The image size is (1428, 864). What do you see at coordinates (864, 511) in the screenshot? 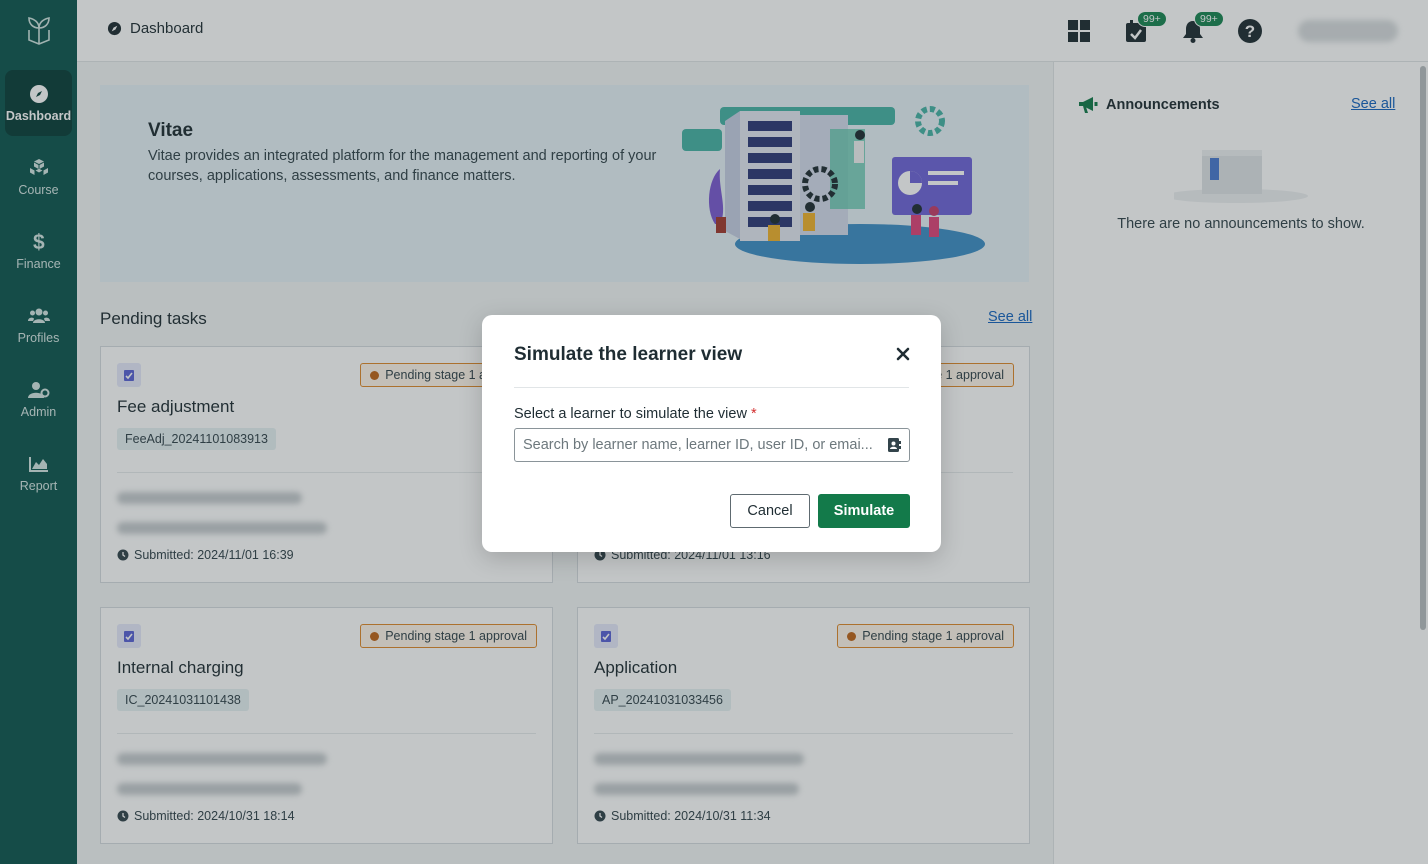
I see `simulate-button: Simulate` at bounding box center [864, 511].